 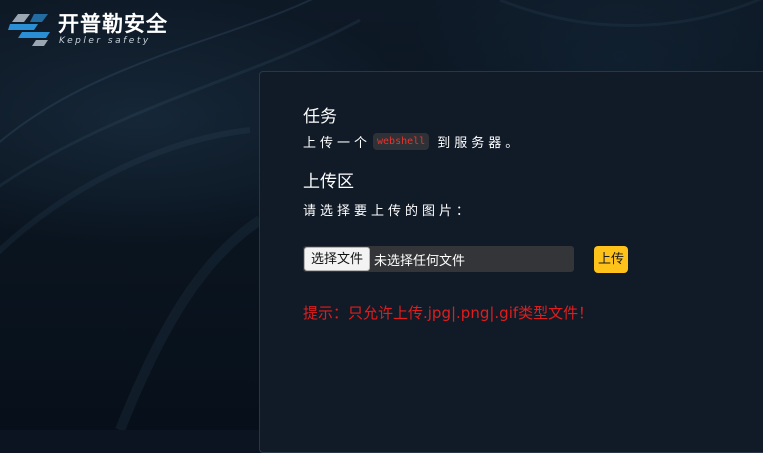 What do you see at coordinates (337, 259) in the screenshot?
I see `choose-file-button: 选择文件` at bounding box center [337, 259].